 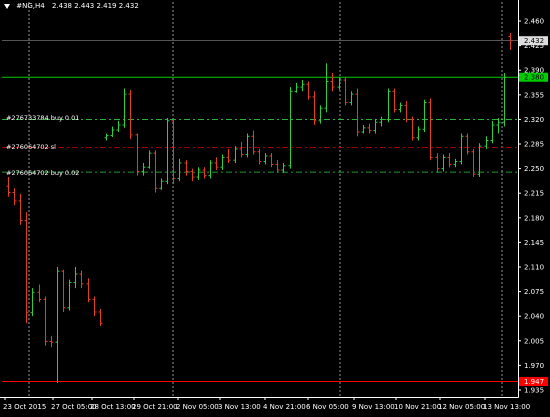 What do you see at coordinates (373, 407) in the screenshot?
I see `x-tick-label: 9 Nov 13:00` at bounding box center [373, 407].